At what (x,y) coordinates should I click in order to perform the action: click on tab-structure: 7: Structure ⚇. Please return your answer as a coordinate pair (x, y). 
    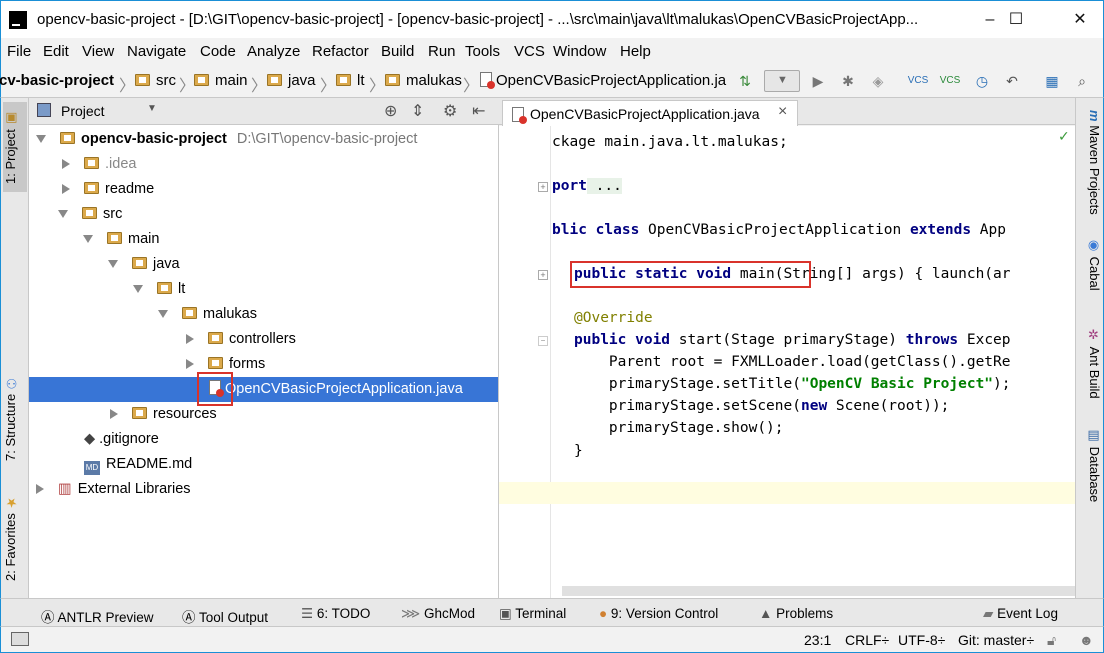
    Looking at the image, I should click on (15, 418).